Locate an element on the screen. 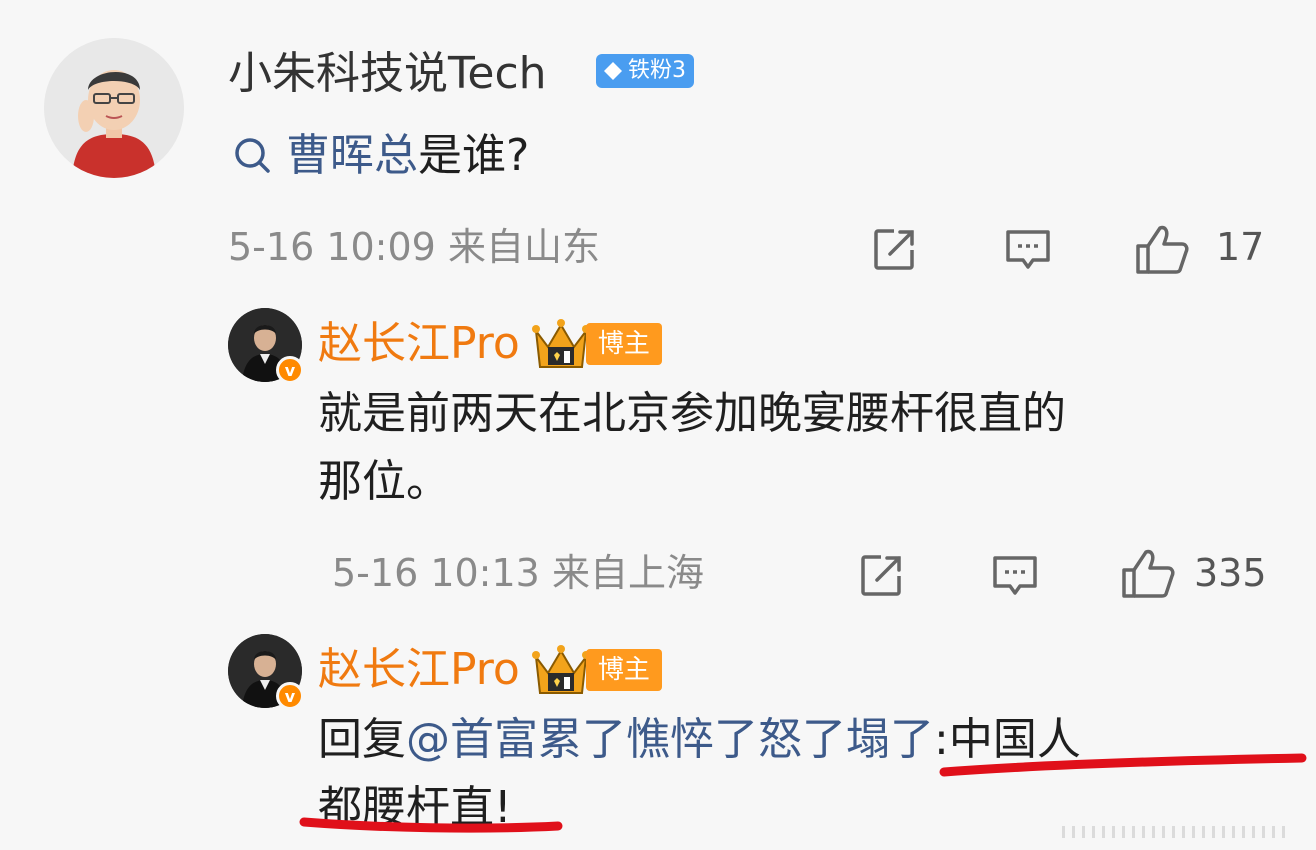  comment-date: 5-16 10:09 is located at coordinates (332, 247).